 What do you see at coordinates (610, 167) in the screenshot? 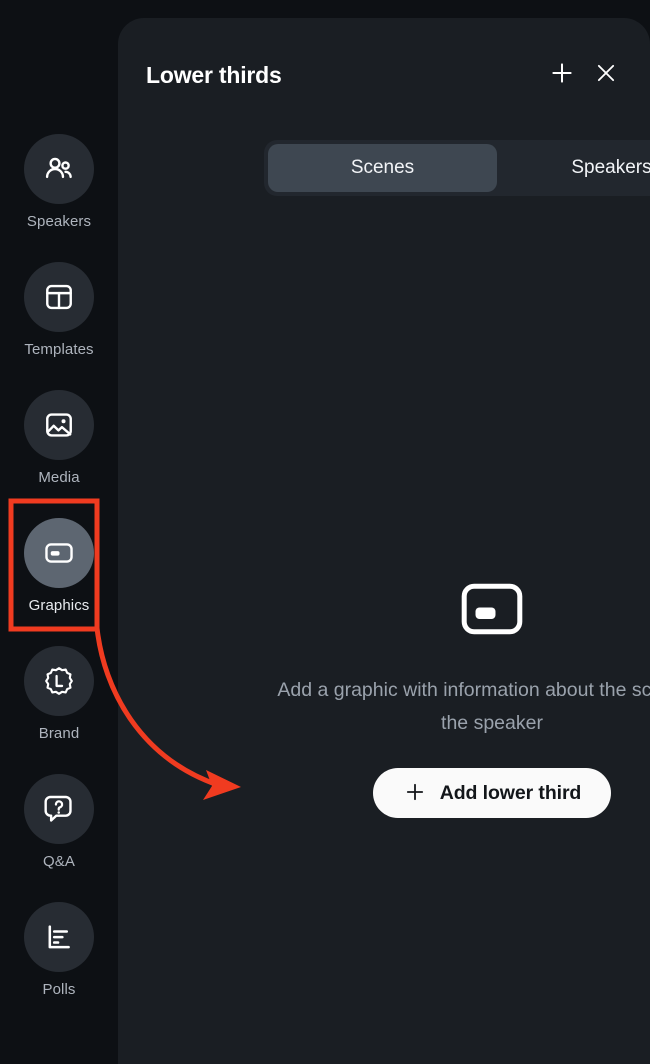
I see `tab-label: Speakers` at bounding box center [610, 167].